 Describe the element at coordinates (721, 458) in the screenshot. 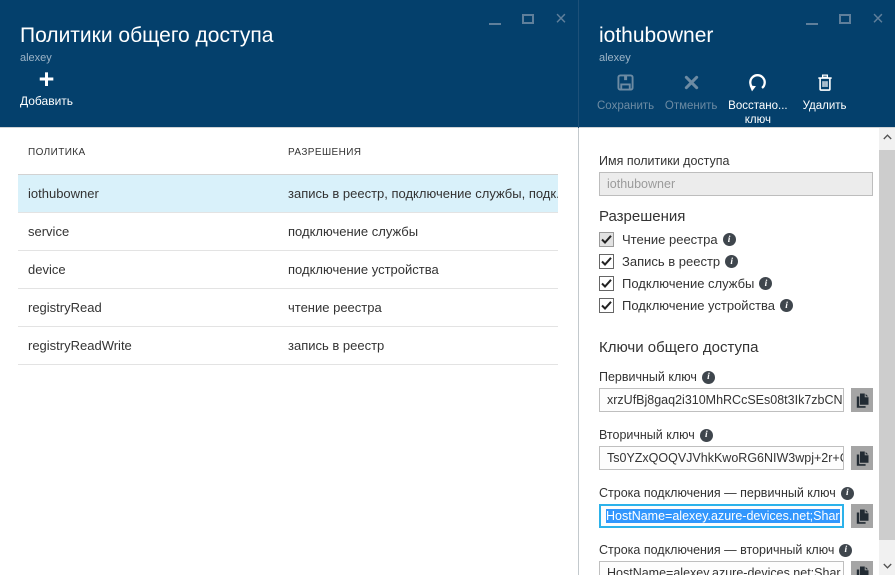

I see `secondary-key-field: Ts0YZxQOQVJVhkKwoRG6NIW3wpj+2r+C` at that location.